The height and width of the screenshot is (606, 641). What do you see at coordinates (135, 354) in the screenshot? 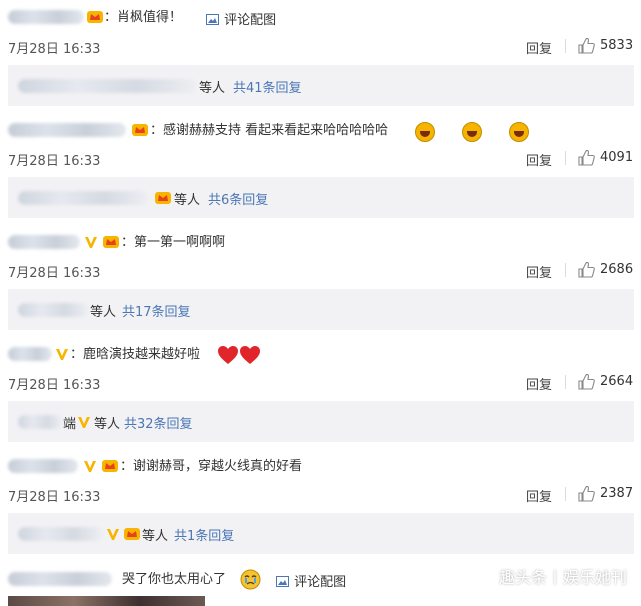
I see `comment-text: ：鹿晗演技越来越好啦` at bounding box center [135, 354].